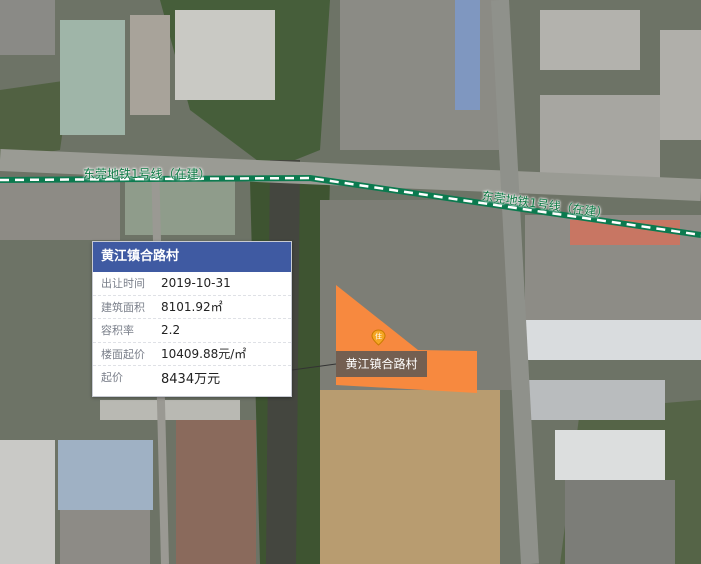 The width and height of the screenshot is (701, 564). What do you see at coordinates (381, 364) in the screenshot?
I see `plot-name-label: 黄江镇合路村` at bounding box center [381, 364].